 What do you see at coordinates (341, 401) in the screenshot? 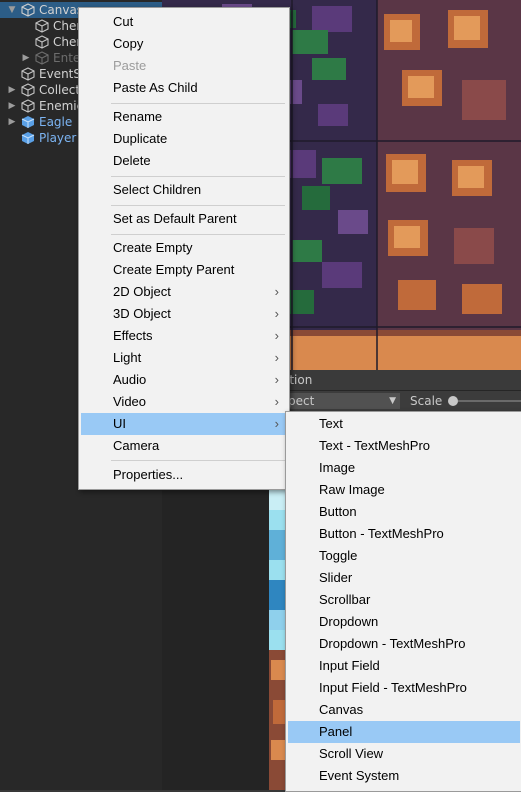
I see `aspect-dropdown: pect ▼` at bounding box center [341, 401].